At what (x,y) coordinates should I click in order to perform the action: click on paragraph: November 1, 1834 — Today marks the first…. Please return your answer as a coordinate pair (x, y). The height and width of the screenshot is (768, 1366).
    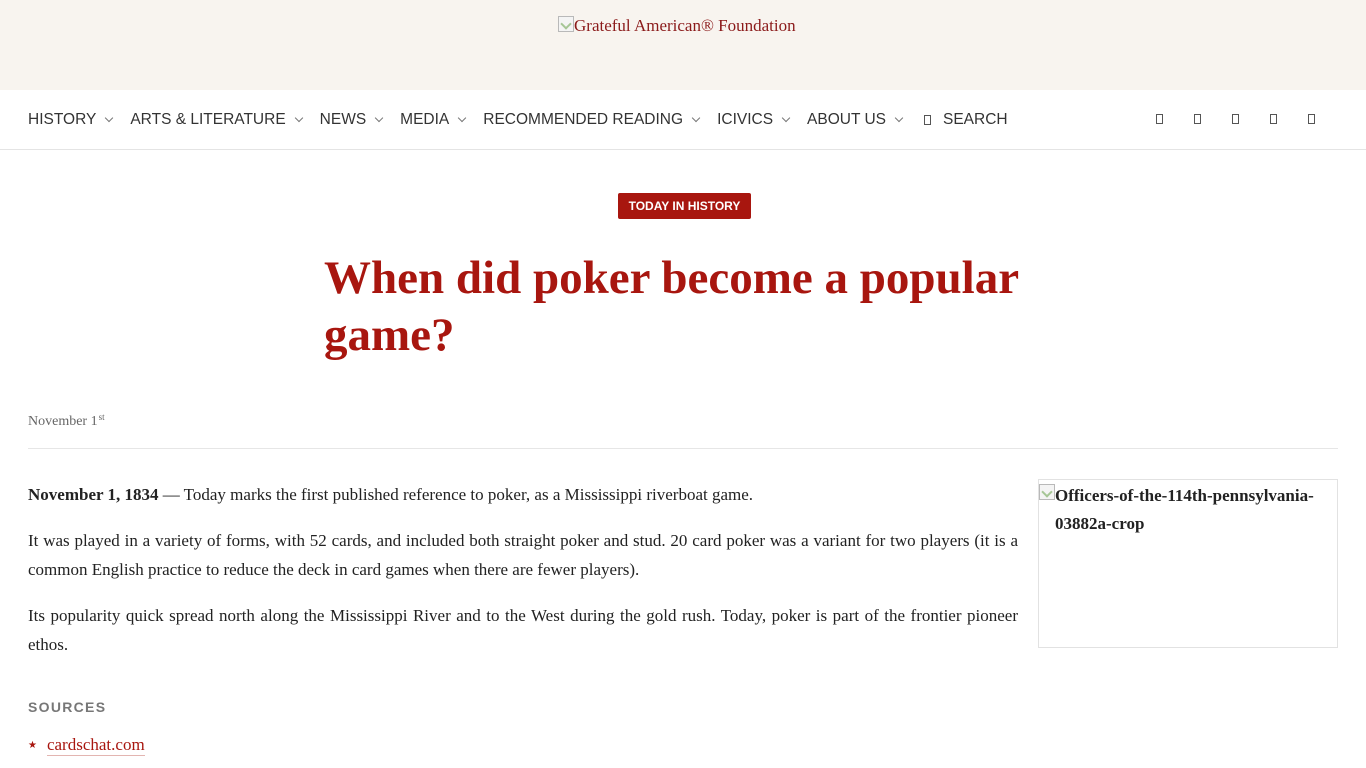
    Looking at the image, I should click on (523, 494).